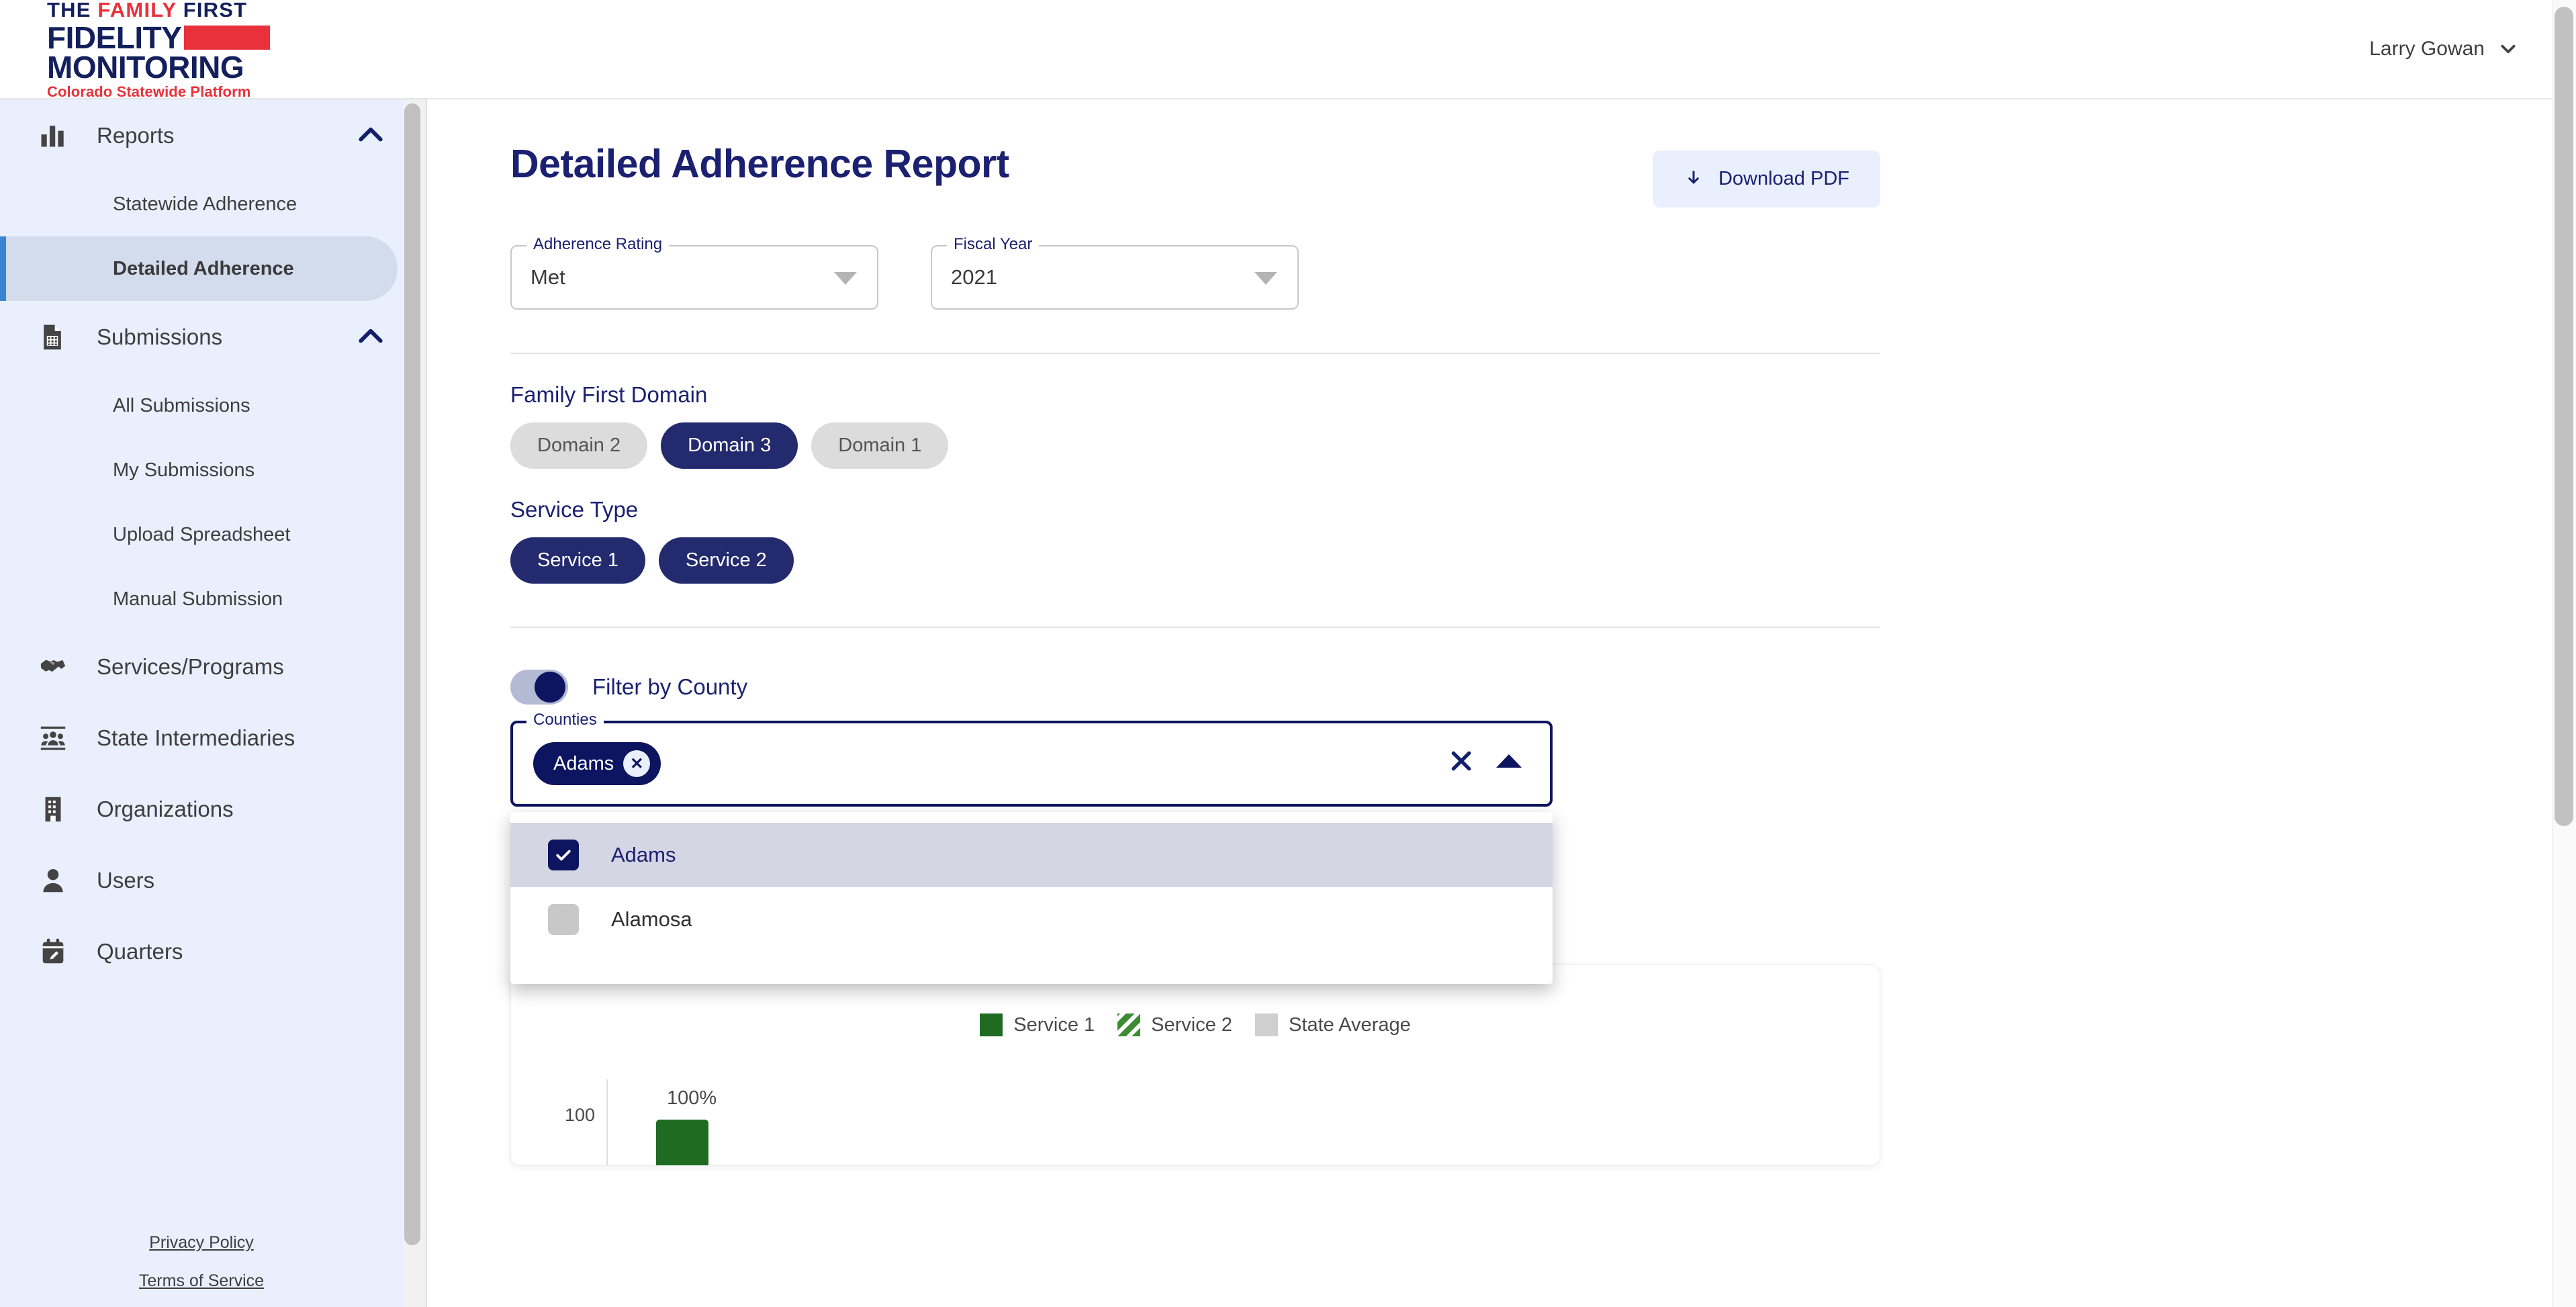  I want to click on fiscal-year-label: Fiscal Year, so click(993, 244).